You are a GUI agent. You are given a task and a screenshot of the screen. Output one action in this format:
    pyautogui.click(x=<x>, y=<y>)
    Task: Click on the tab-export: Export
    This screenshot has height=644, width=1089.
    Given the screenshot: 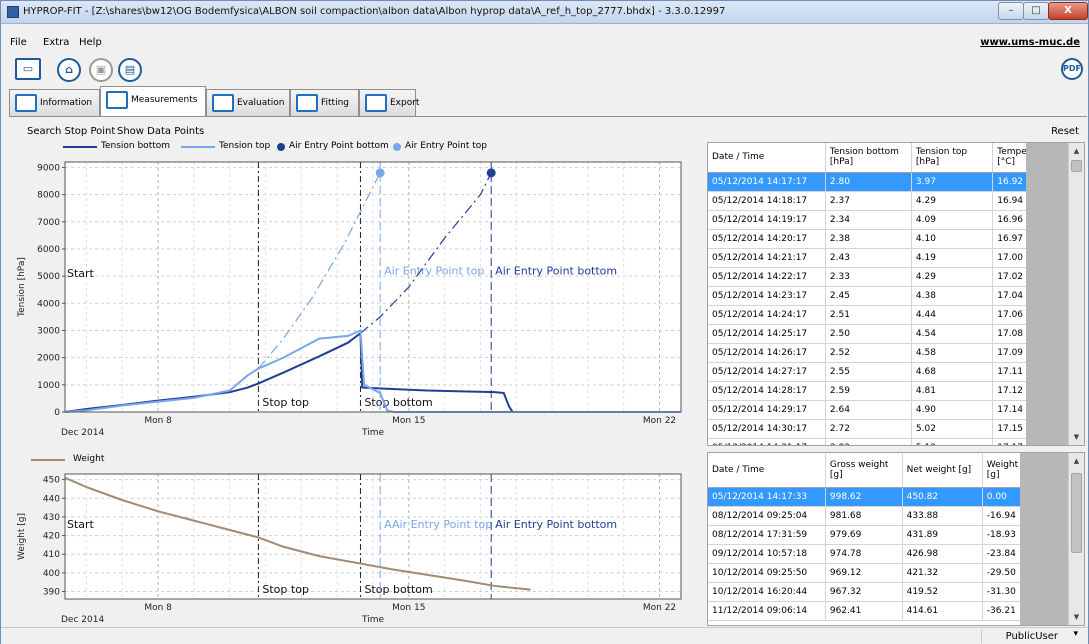 What is the action you would take?
    pyautogui.click(x=389, y=102)
    